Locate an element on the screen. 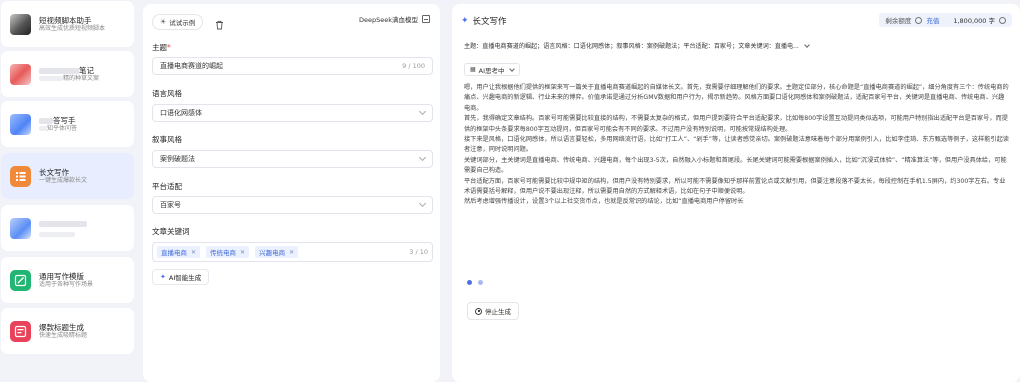 This screenshot has width=1020, height=382. result-header: ✦ 长文写作 is located at coordinates (484, 21).